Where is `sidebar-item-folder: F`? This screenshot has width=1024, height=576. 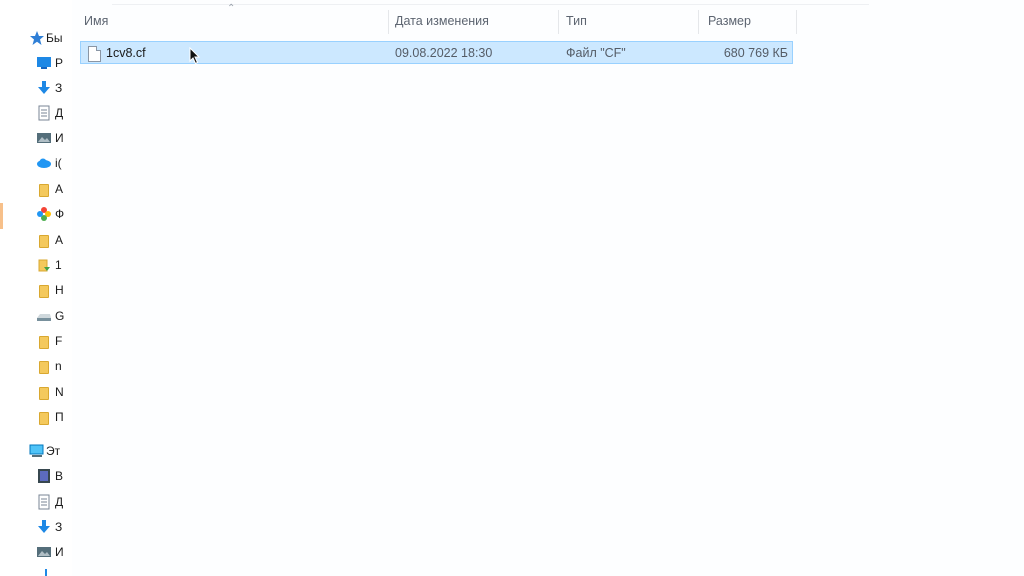
sidebar-item-folder: F is located at coordinates (36, 341).